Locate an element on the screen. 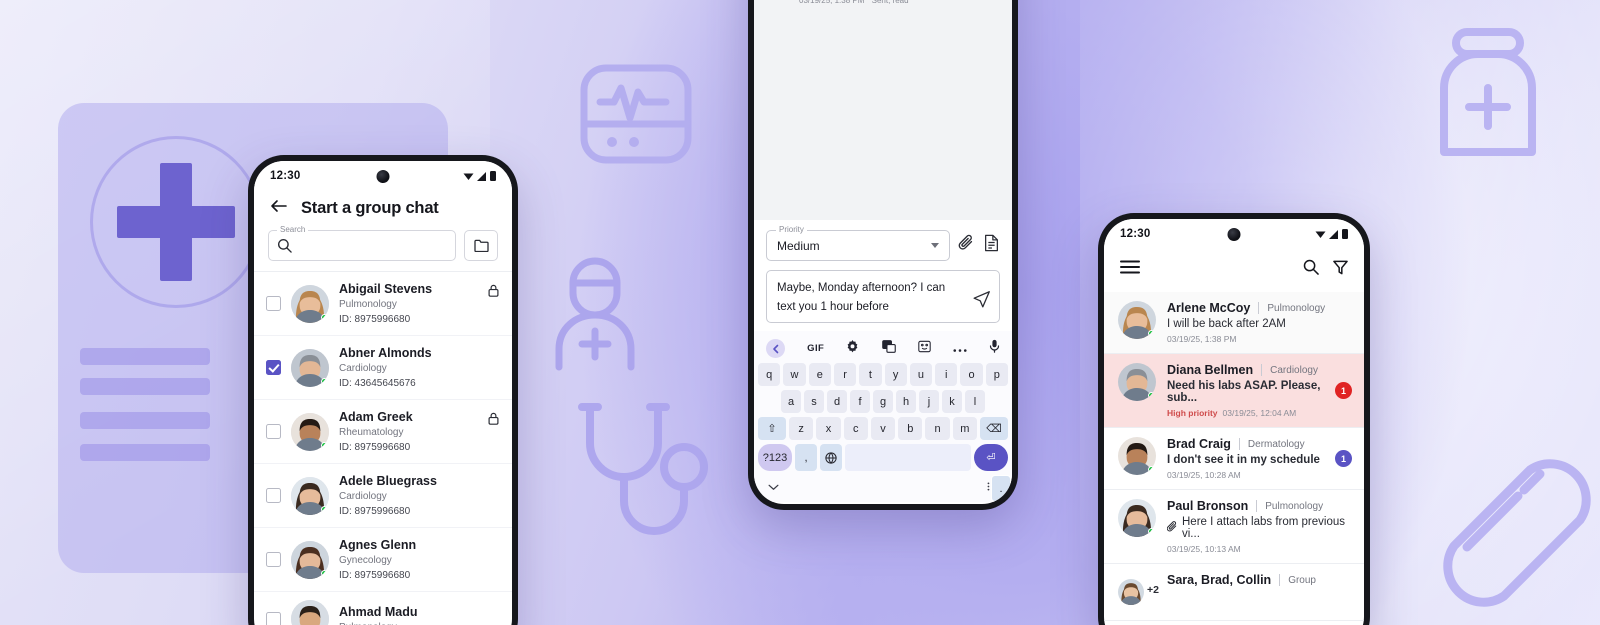  lock-icon is located at coordinates (493, 418).